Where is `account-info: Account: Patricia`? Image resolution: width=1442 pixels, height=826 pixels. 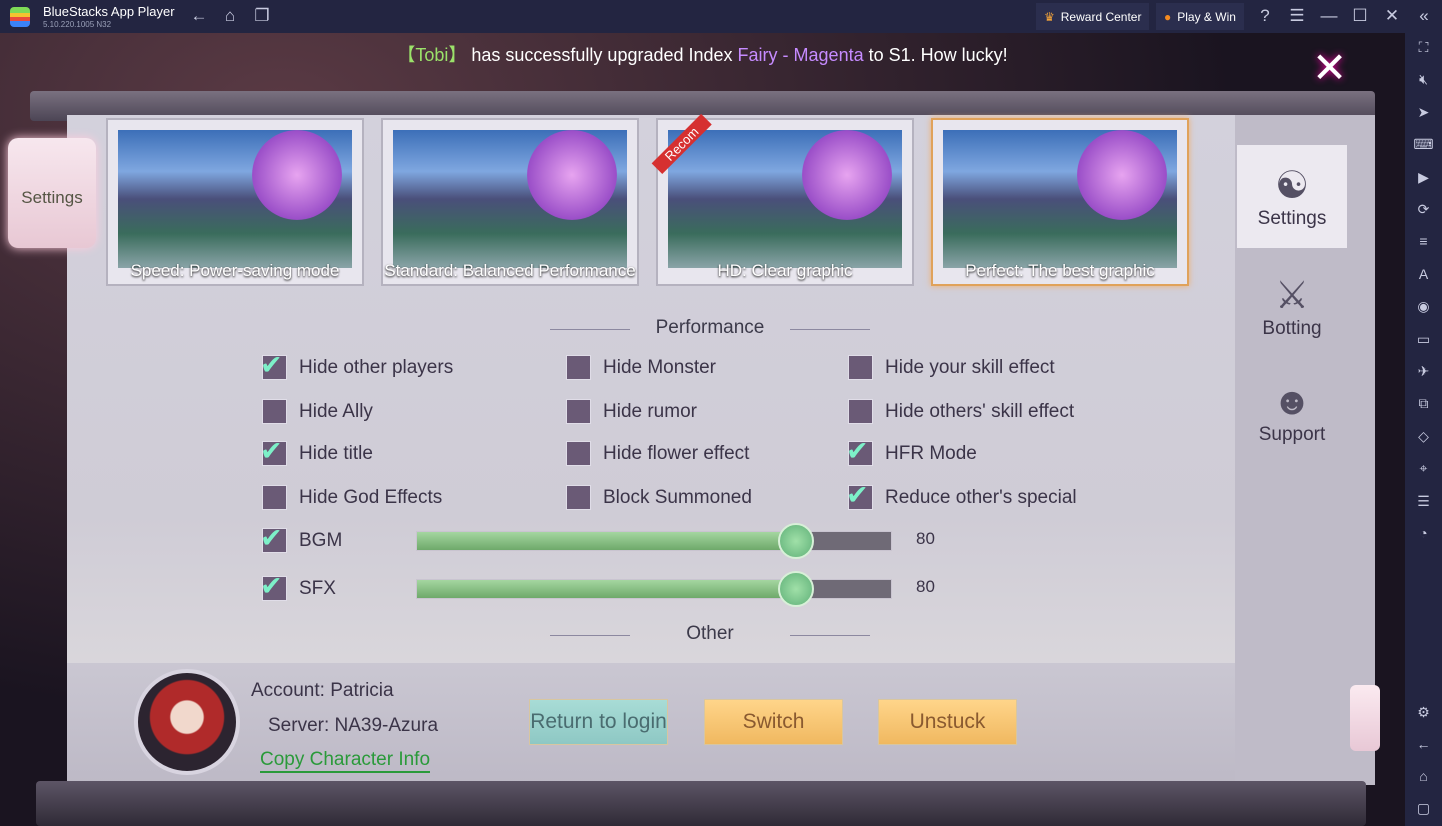
account-info: Account: Patricia is located at coordinates (322, 691).